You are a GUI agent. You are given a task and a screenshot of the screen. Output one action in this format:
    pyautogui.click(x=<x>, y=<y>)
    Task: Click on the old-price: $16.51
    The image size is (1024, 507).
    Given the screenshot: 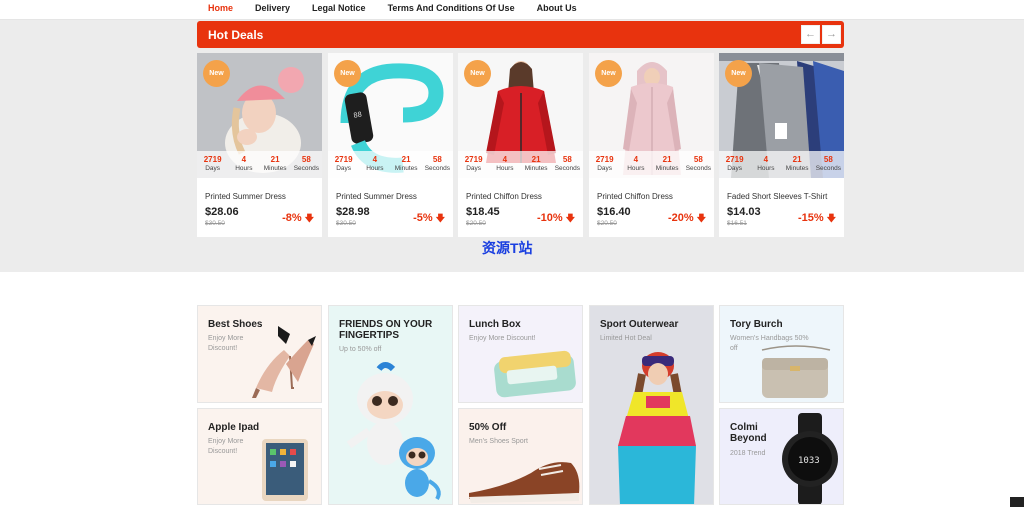 What is the action you would take?
    pyautogui.click(x=737, y=223)
    